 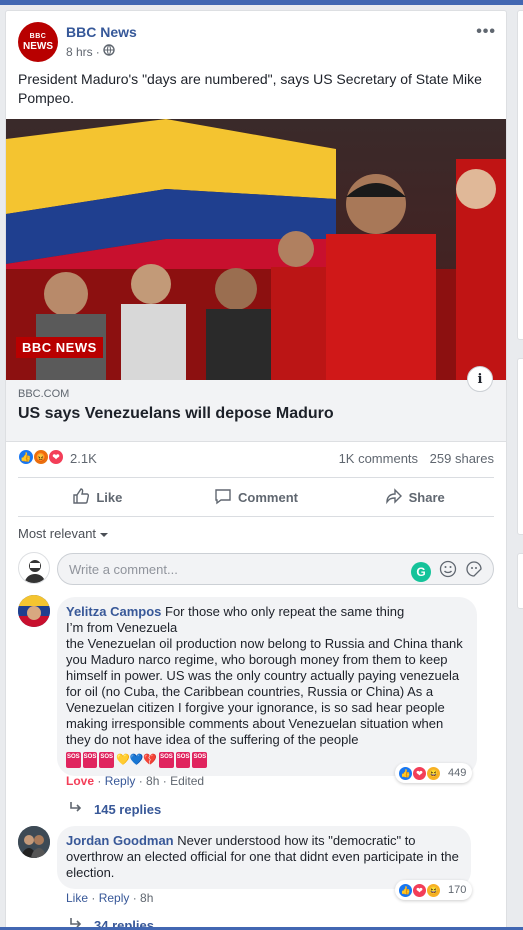 I want to click on view-replies-link: 145 replies, so click(x=114, y=809).